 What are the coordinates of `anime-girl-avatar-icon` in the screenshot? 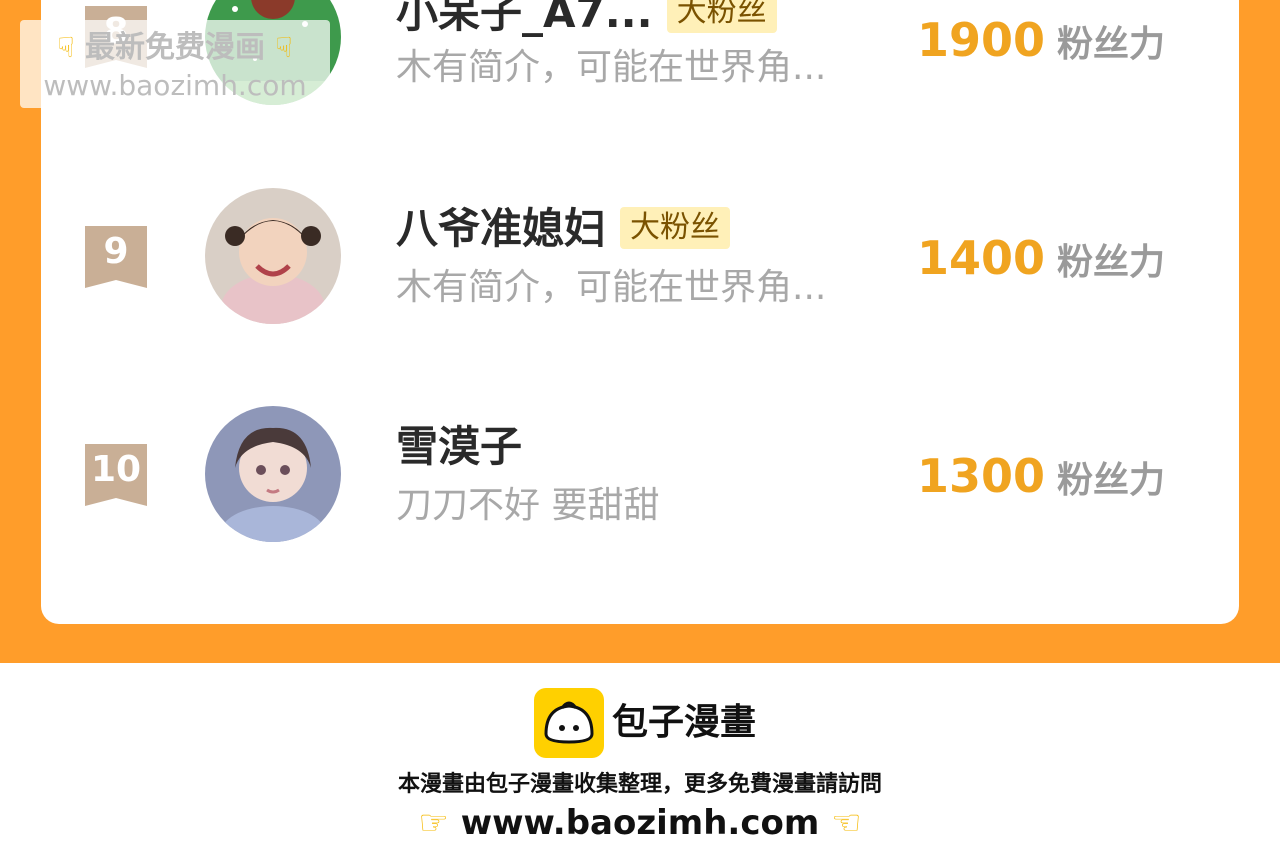 It's located at (273, 474).